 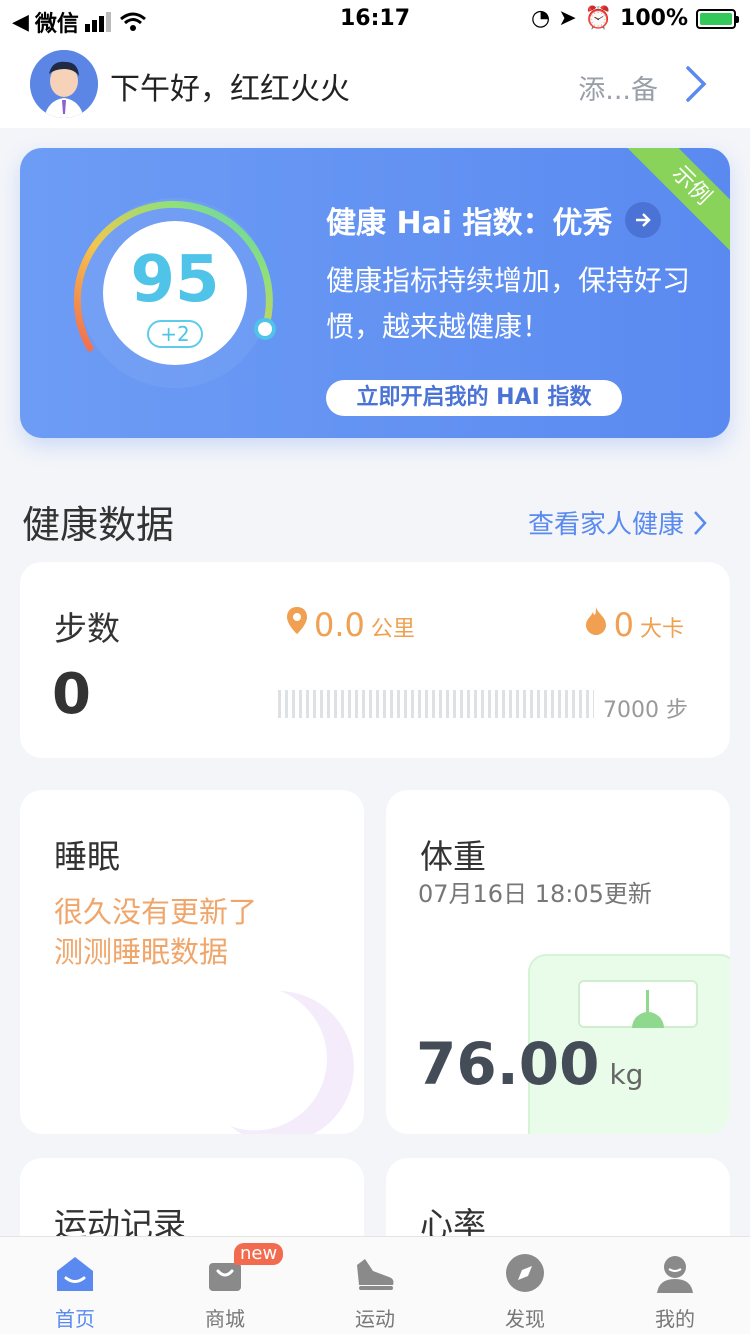 I want to click on profile-icon, so click(x=675, y=1274).